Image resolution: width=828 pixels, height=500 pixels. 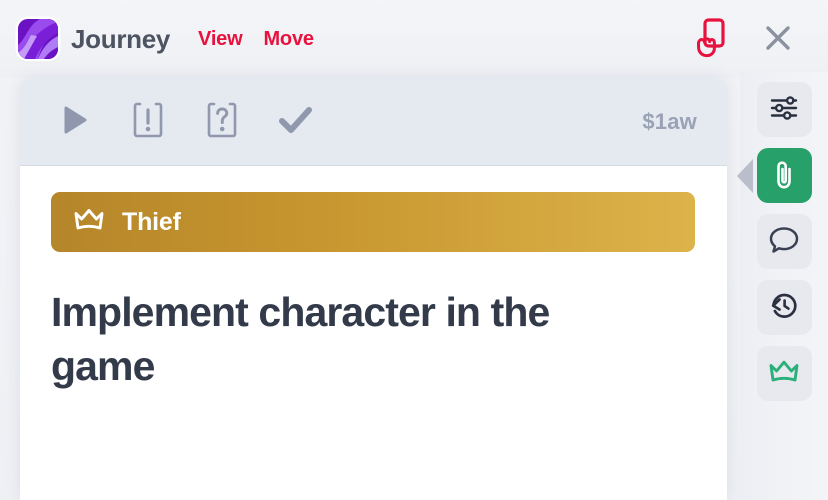 What do you see at coordinates (373, 222) in the screenshot?
I see `card-type-banner: Thief` at bounding box center [373, 222].